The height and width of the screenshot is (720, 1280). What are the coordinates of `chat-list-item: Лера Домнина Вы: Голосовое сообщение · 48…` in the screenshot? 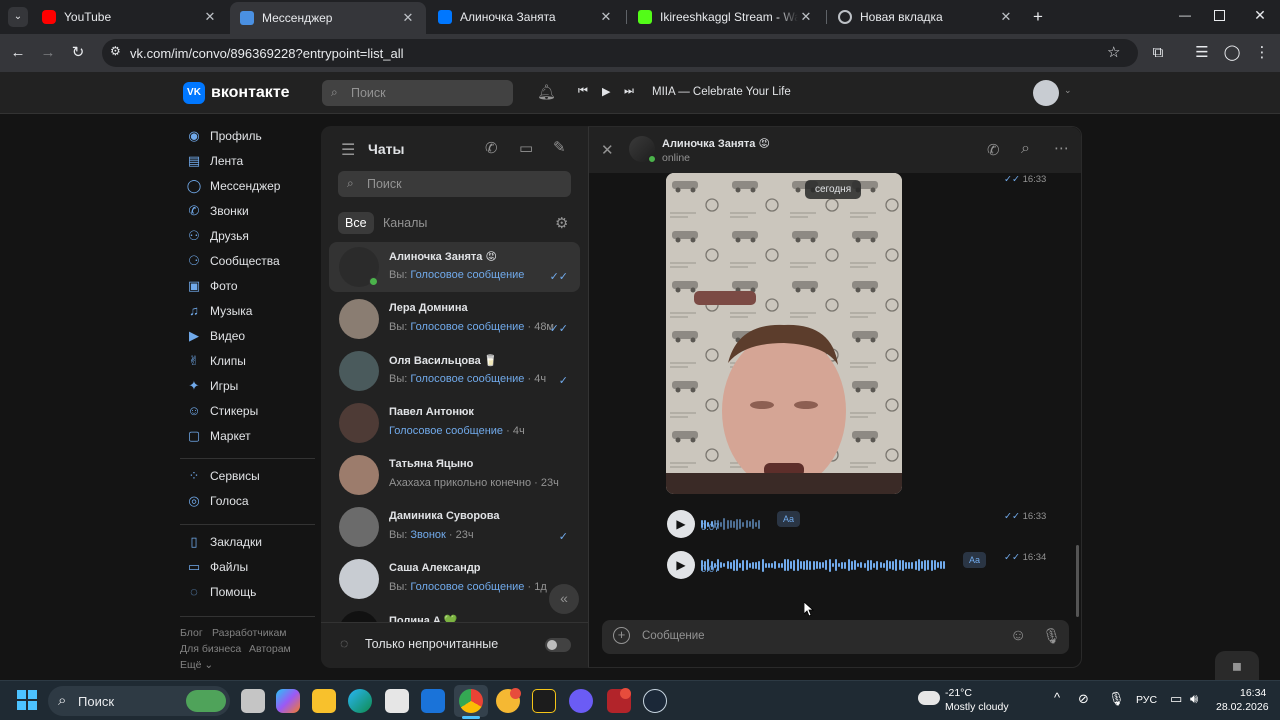 It's located at (454, 319).